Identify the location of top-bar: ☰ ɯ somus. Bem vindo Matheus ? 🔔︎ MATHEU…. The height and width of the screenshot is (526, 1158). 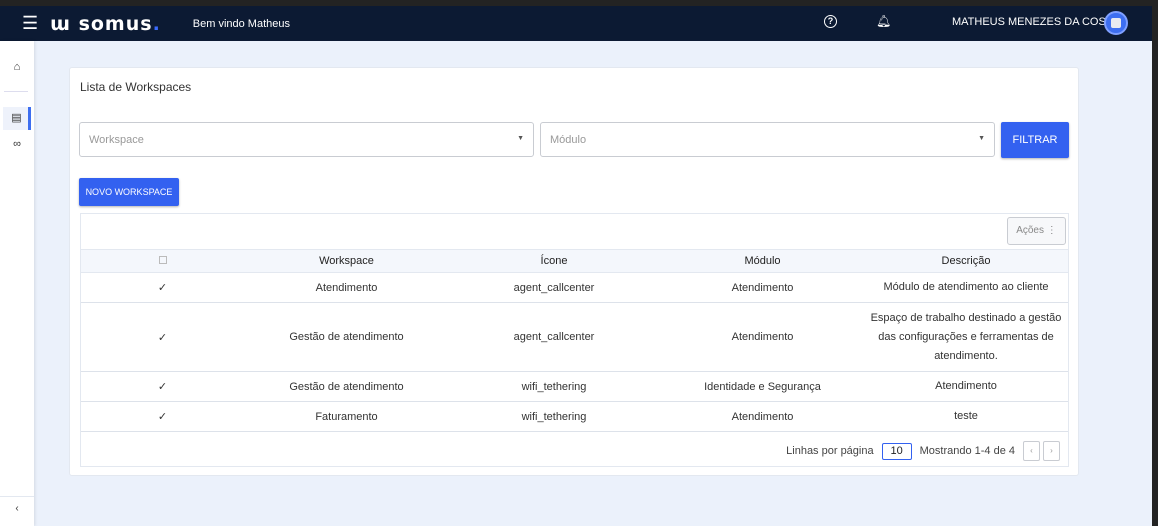
(576, 23).